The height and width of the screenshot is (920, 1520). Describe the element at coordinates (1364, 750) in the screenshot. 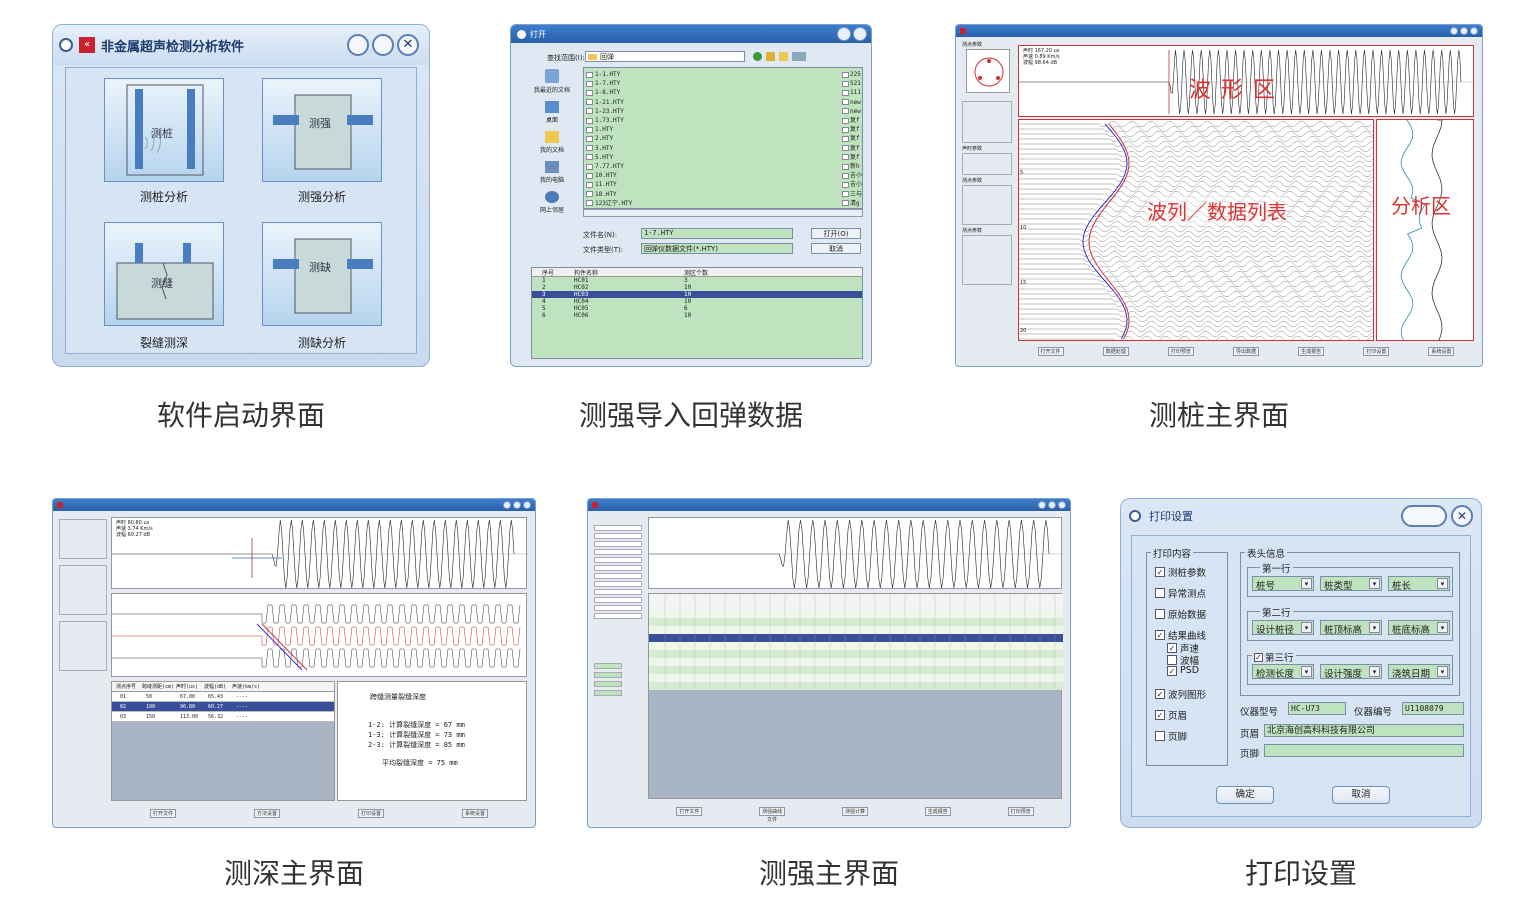

I see `page-footer-field` at that location.